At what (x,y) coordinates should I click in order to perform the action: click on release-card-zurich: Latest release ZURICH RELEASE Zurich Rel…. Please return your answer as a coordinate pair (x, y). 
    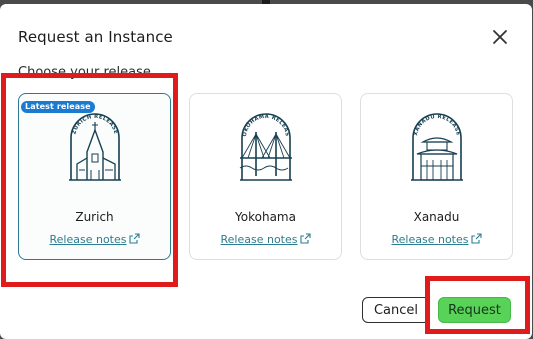
    Looking at the image, I should click on (94, 176).